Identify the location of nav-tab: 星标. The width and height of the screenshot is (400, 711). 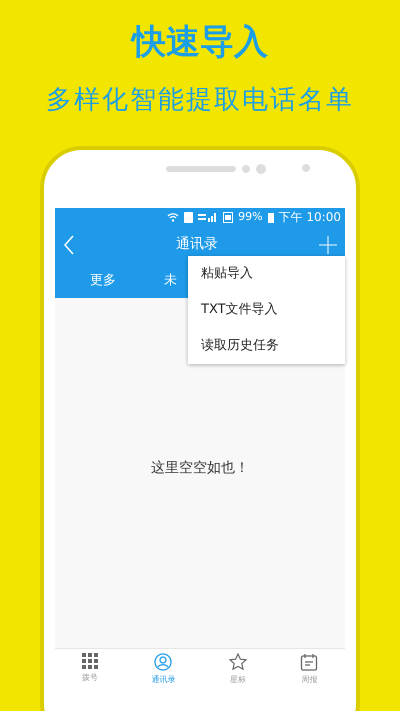
(237, 678).